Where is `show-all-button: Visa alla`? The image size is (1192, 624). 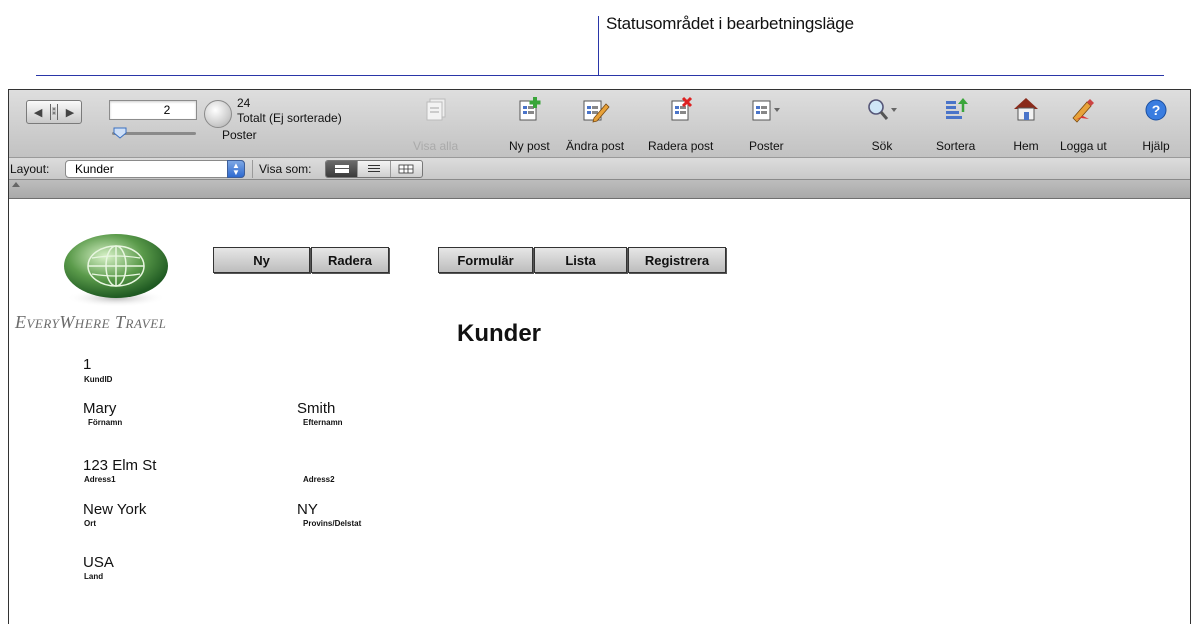 show-all-button: Visa alla is located at coordinates (435, 123).